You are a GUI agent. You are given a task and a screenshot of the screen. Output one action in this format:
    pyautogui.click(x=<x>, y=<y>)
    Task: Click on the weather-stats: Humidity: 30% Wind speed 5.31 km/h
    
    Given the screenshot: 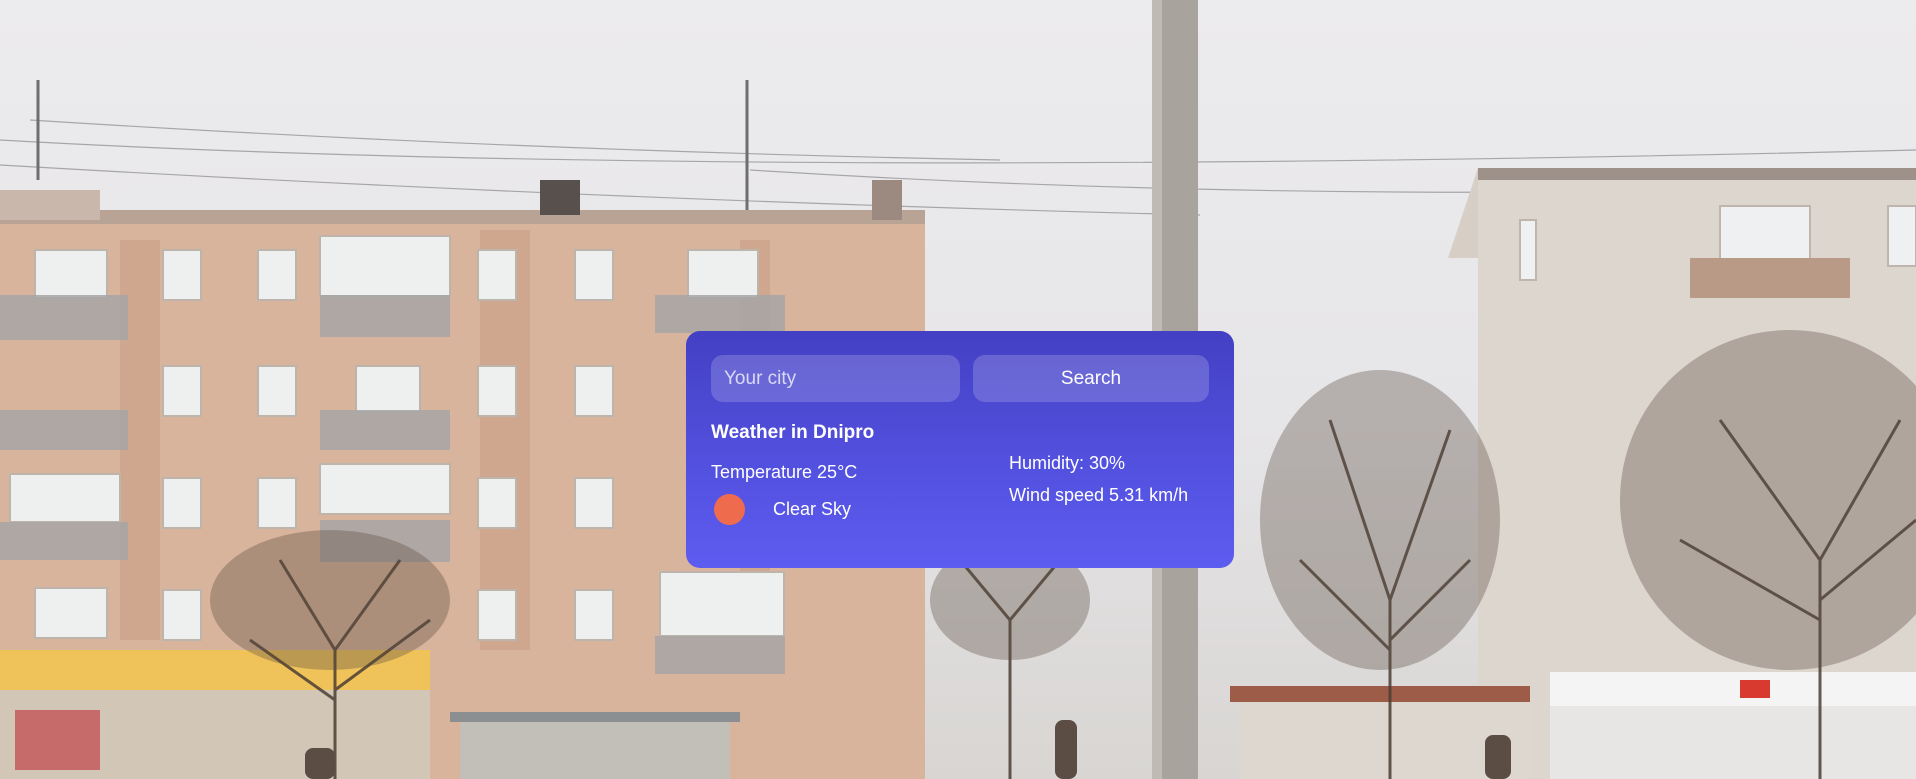 What is the action you would take?
    pyautogui.click(x=1109, y=472)
    